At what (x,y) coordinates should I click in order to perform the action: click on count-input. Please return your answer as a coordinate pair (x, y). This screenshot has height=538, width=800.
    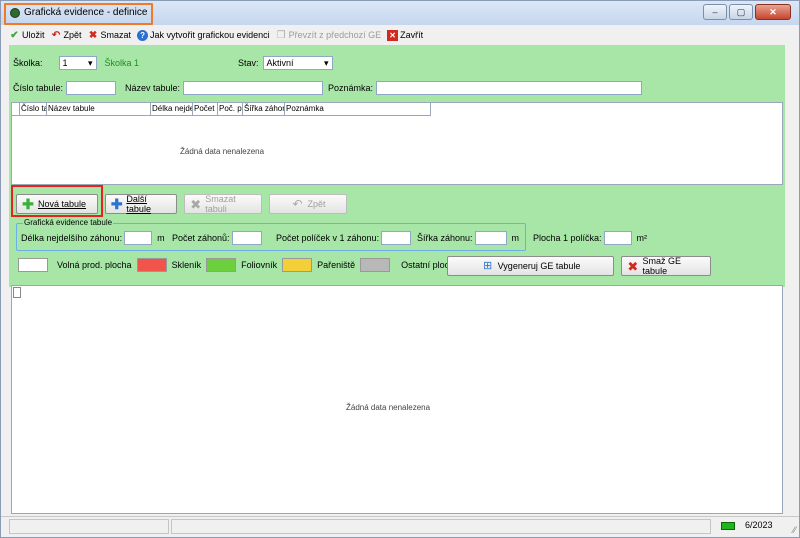
    Looking at the image, I should click on (246, 238).